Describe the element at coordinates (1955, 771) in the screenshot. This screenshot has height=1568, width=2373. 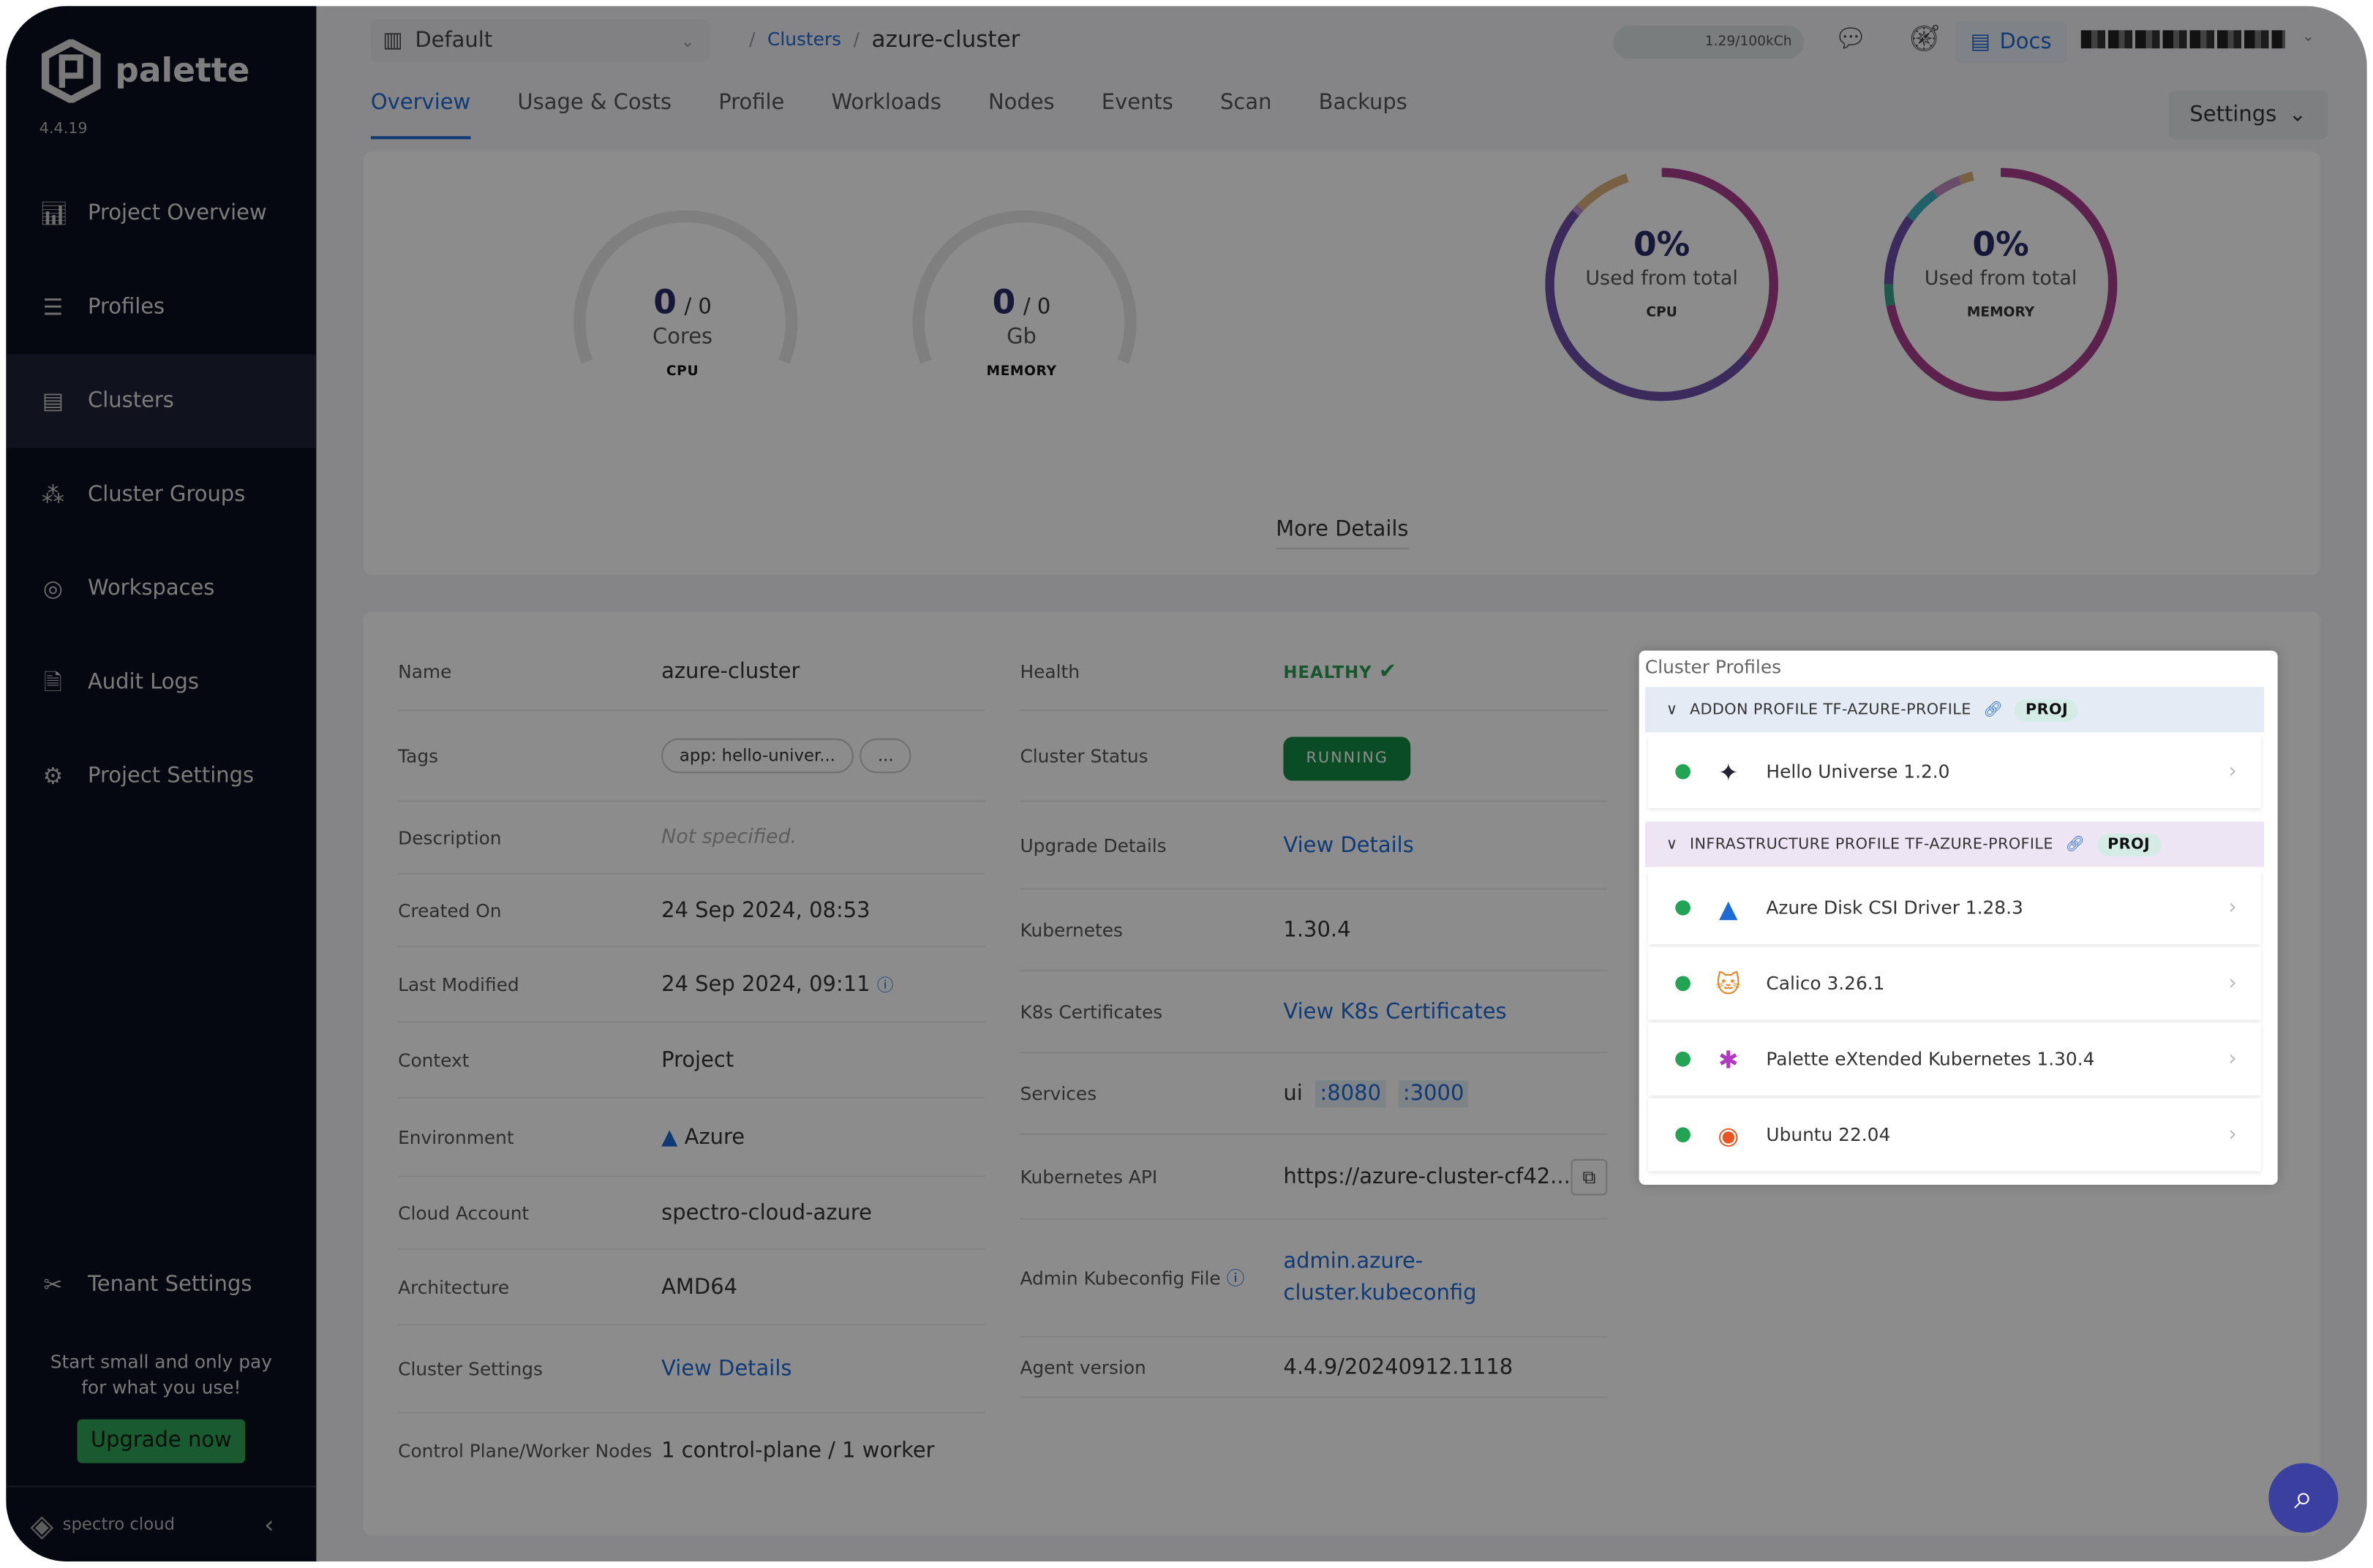
I see `pack-item: ✦ Hello Universe 1.2.0 ›` at that location.